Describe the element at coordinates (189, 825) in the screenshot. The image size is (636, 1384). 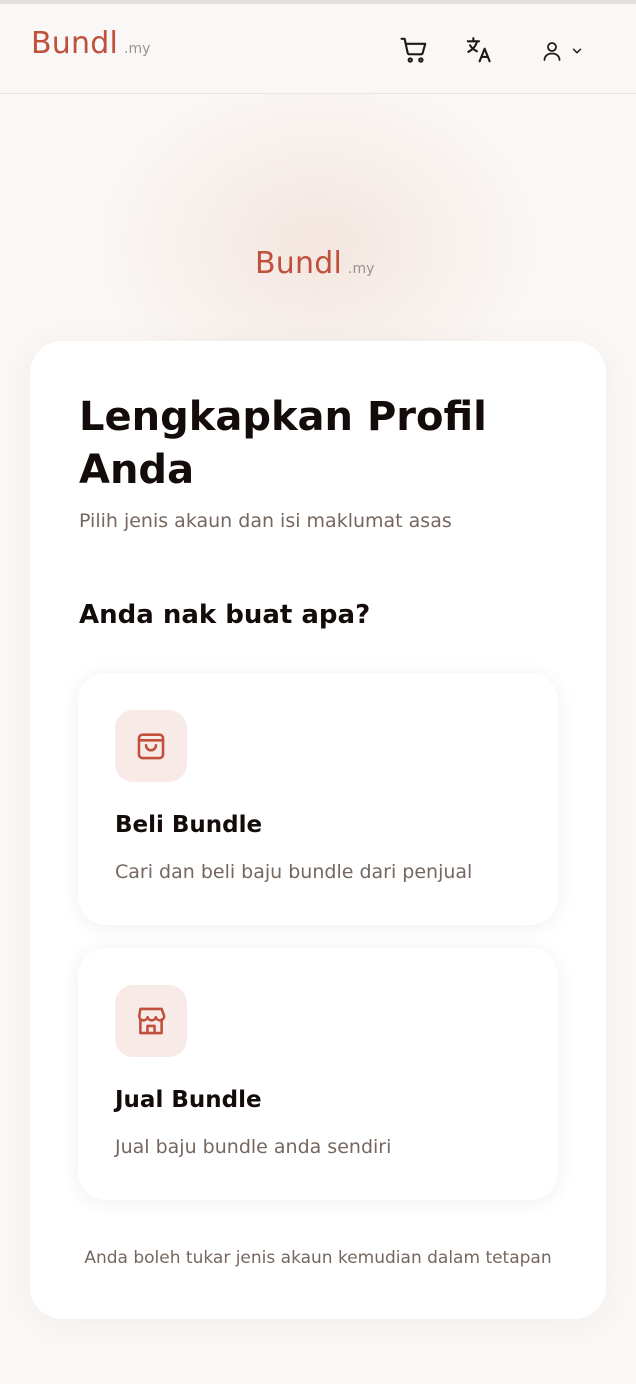
I see `option-title: Beli Bundle` at that location.